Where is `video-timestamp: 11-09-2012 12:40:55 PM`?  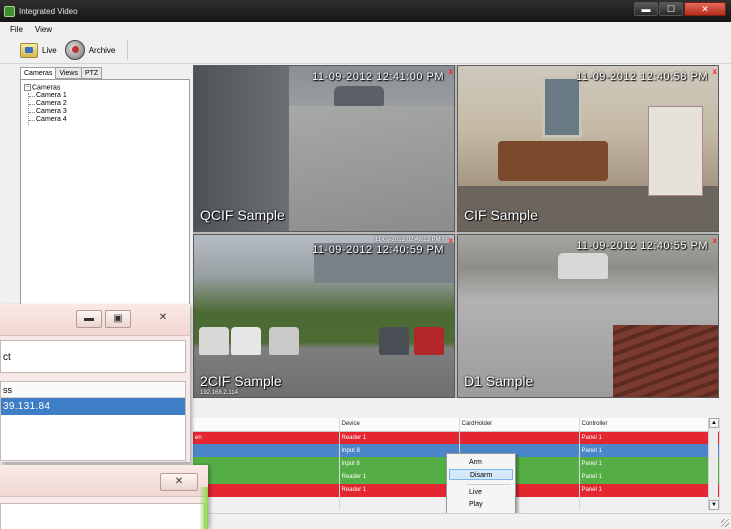
video-timestamp: 11-09-2012 12:40:55 PM is located at coordinates (642, 246).